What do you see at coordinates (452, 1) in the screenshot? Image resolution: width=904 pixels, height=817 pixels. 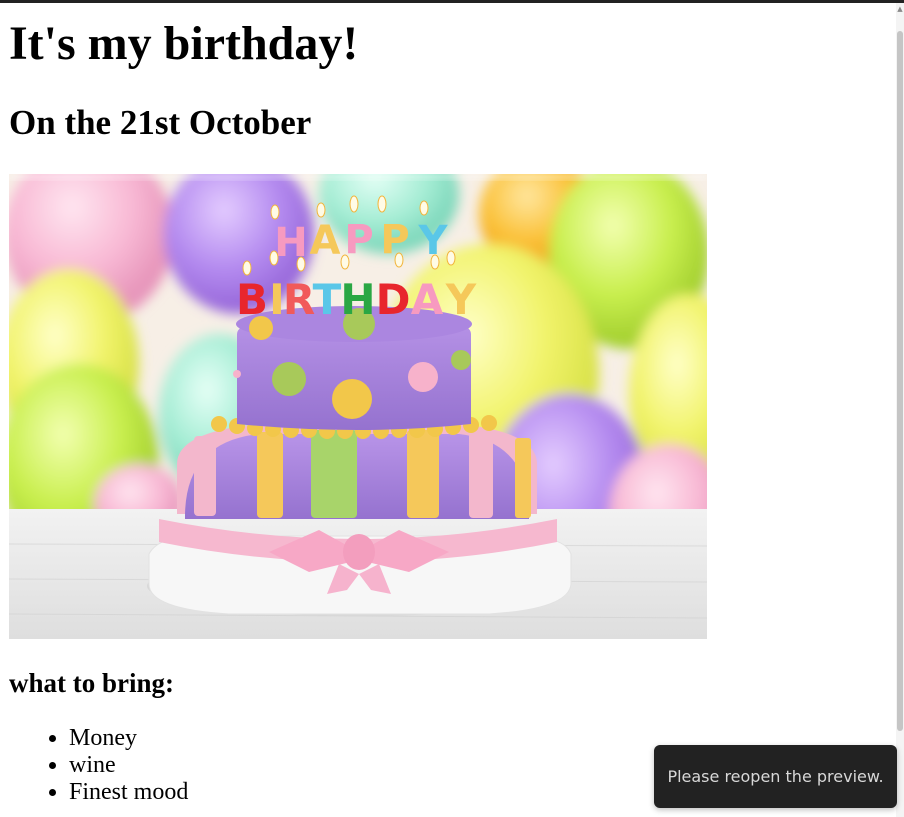 I see `window-top-bar` at bounding box center [452, 1].